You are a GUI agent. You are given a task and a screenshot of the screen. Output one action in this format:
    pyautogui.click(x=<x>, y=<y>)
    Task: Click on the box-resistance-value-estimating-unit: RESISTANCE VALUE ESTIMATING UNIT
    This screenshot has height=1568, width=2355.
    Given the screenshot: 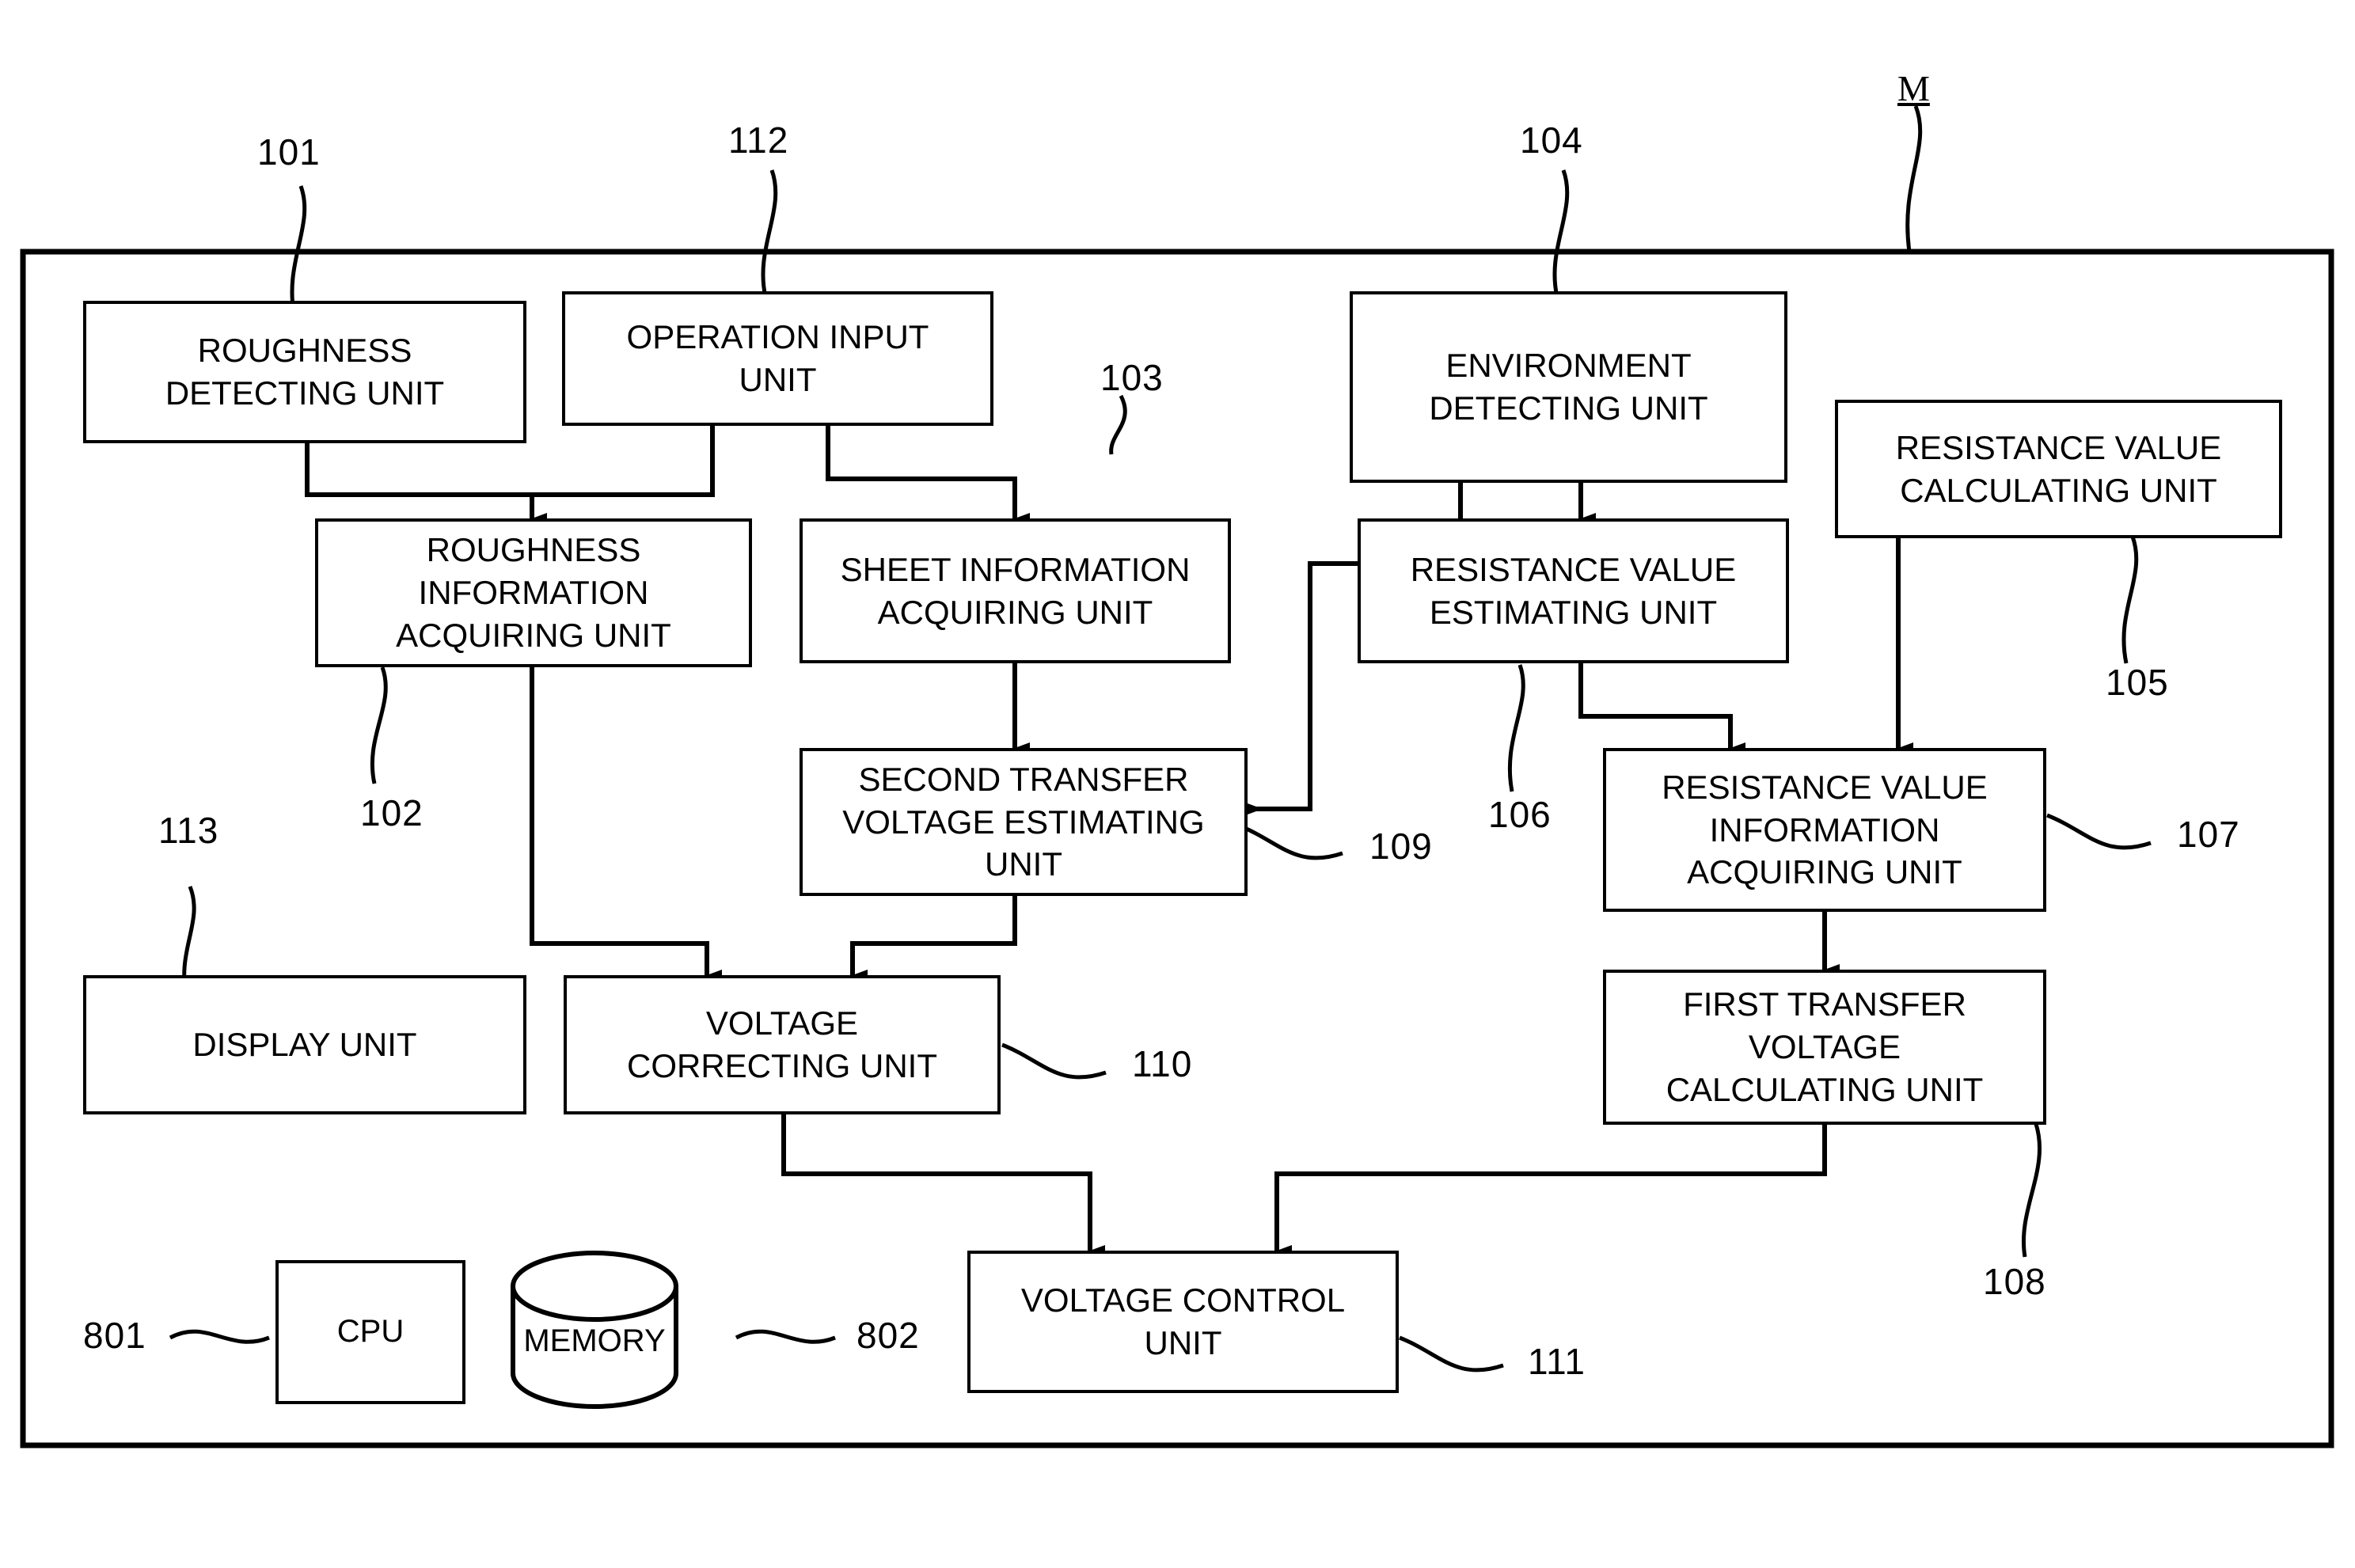 What is the action you would take?
    pyautogui.click(x=1573, y=590)
    